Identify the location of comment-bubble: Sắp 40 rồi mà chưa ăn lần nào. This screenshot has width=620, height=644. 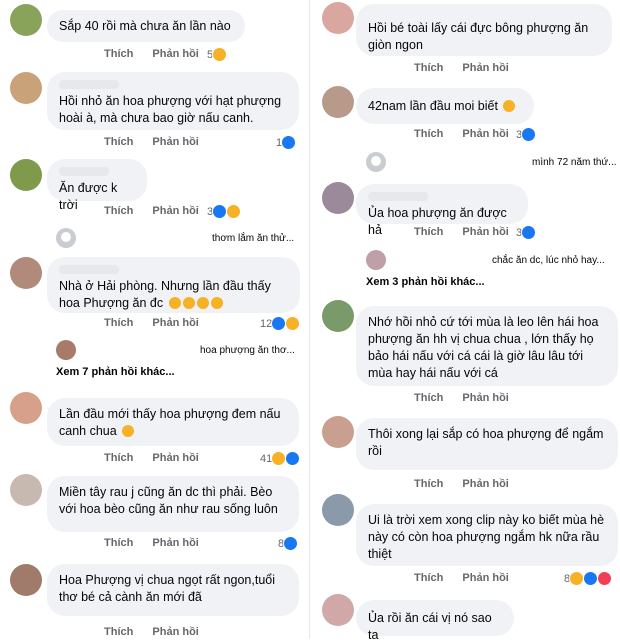
(146, 26).